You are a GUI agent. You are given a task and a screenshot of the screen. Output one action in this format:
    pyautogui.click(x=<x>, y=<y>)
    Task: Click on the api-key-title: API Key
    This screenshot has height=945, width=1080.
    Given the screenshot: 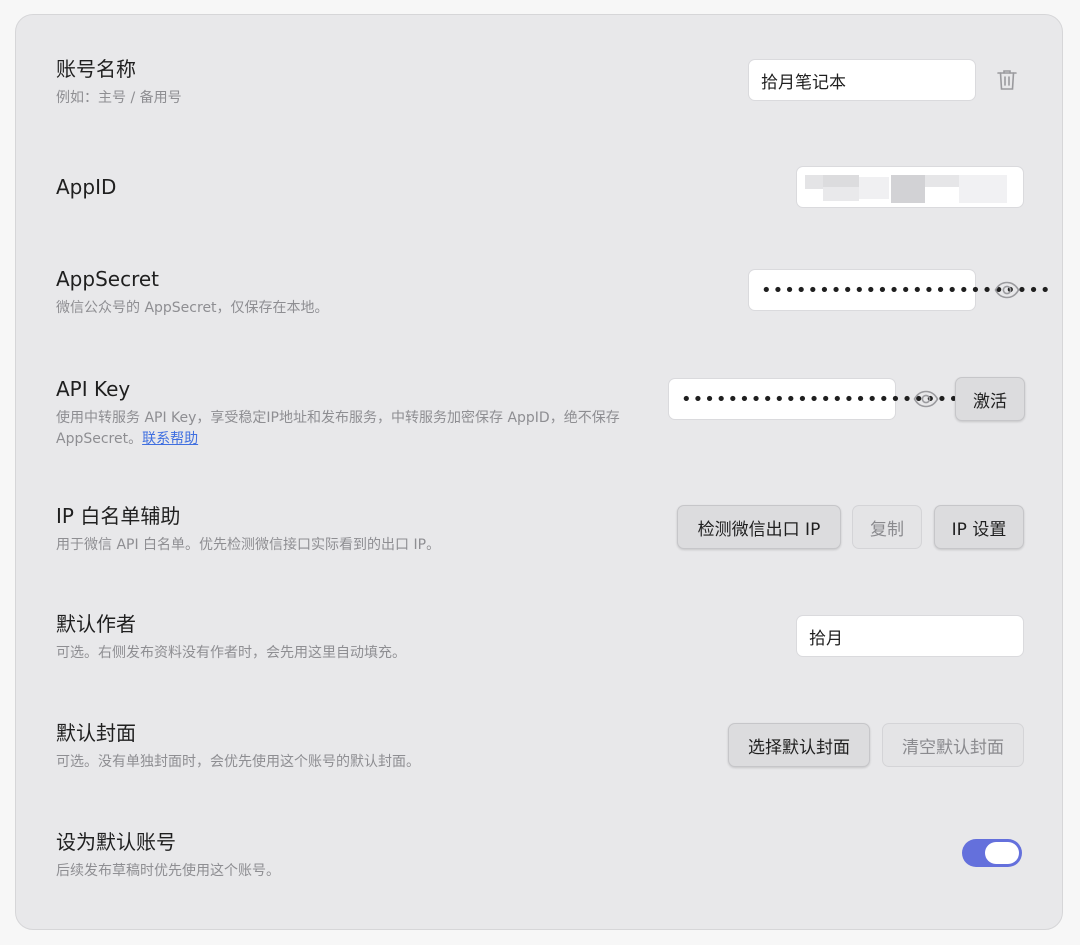 What is the action you would take?
    pyautogui.click(x=93, y=389)
    